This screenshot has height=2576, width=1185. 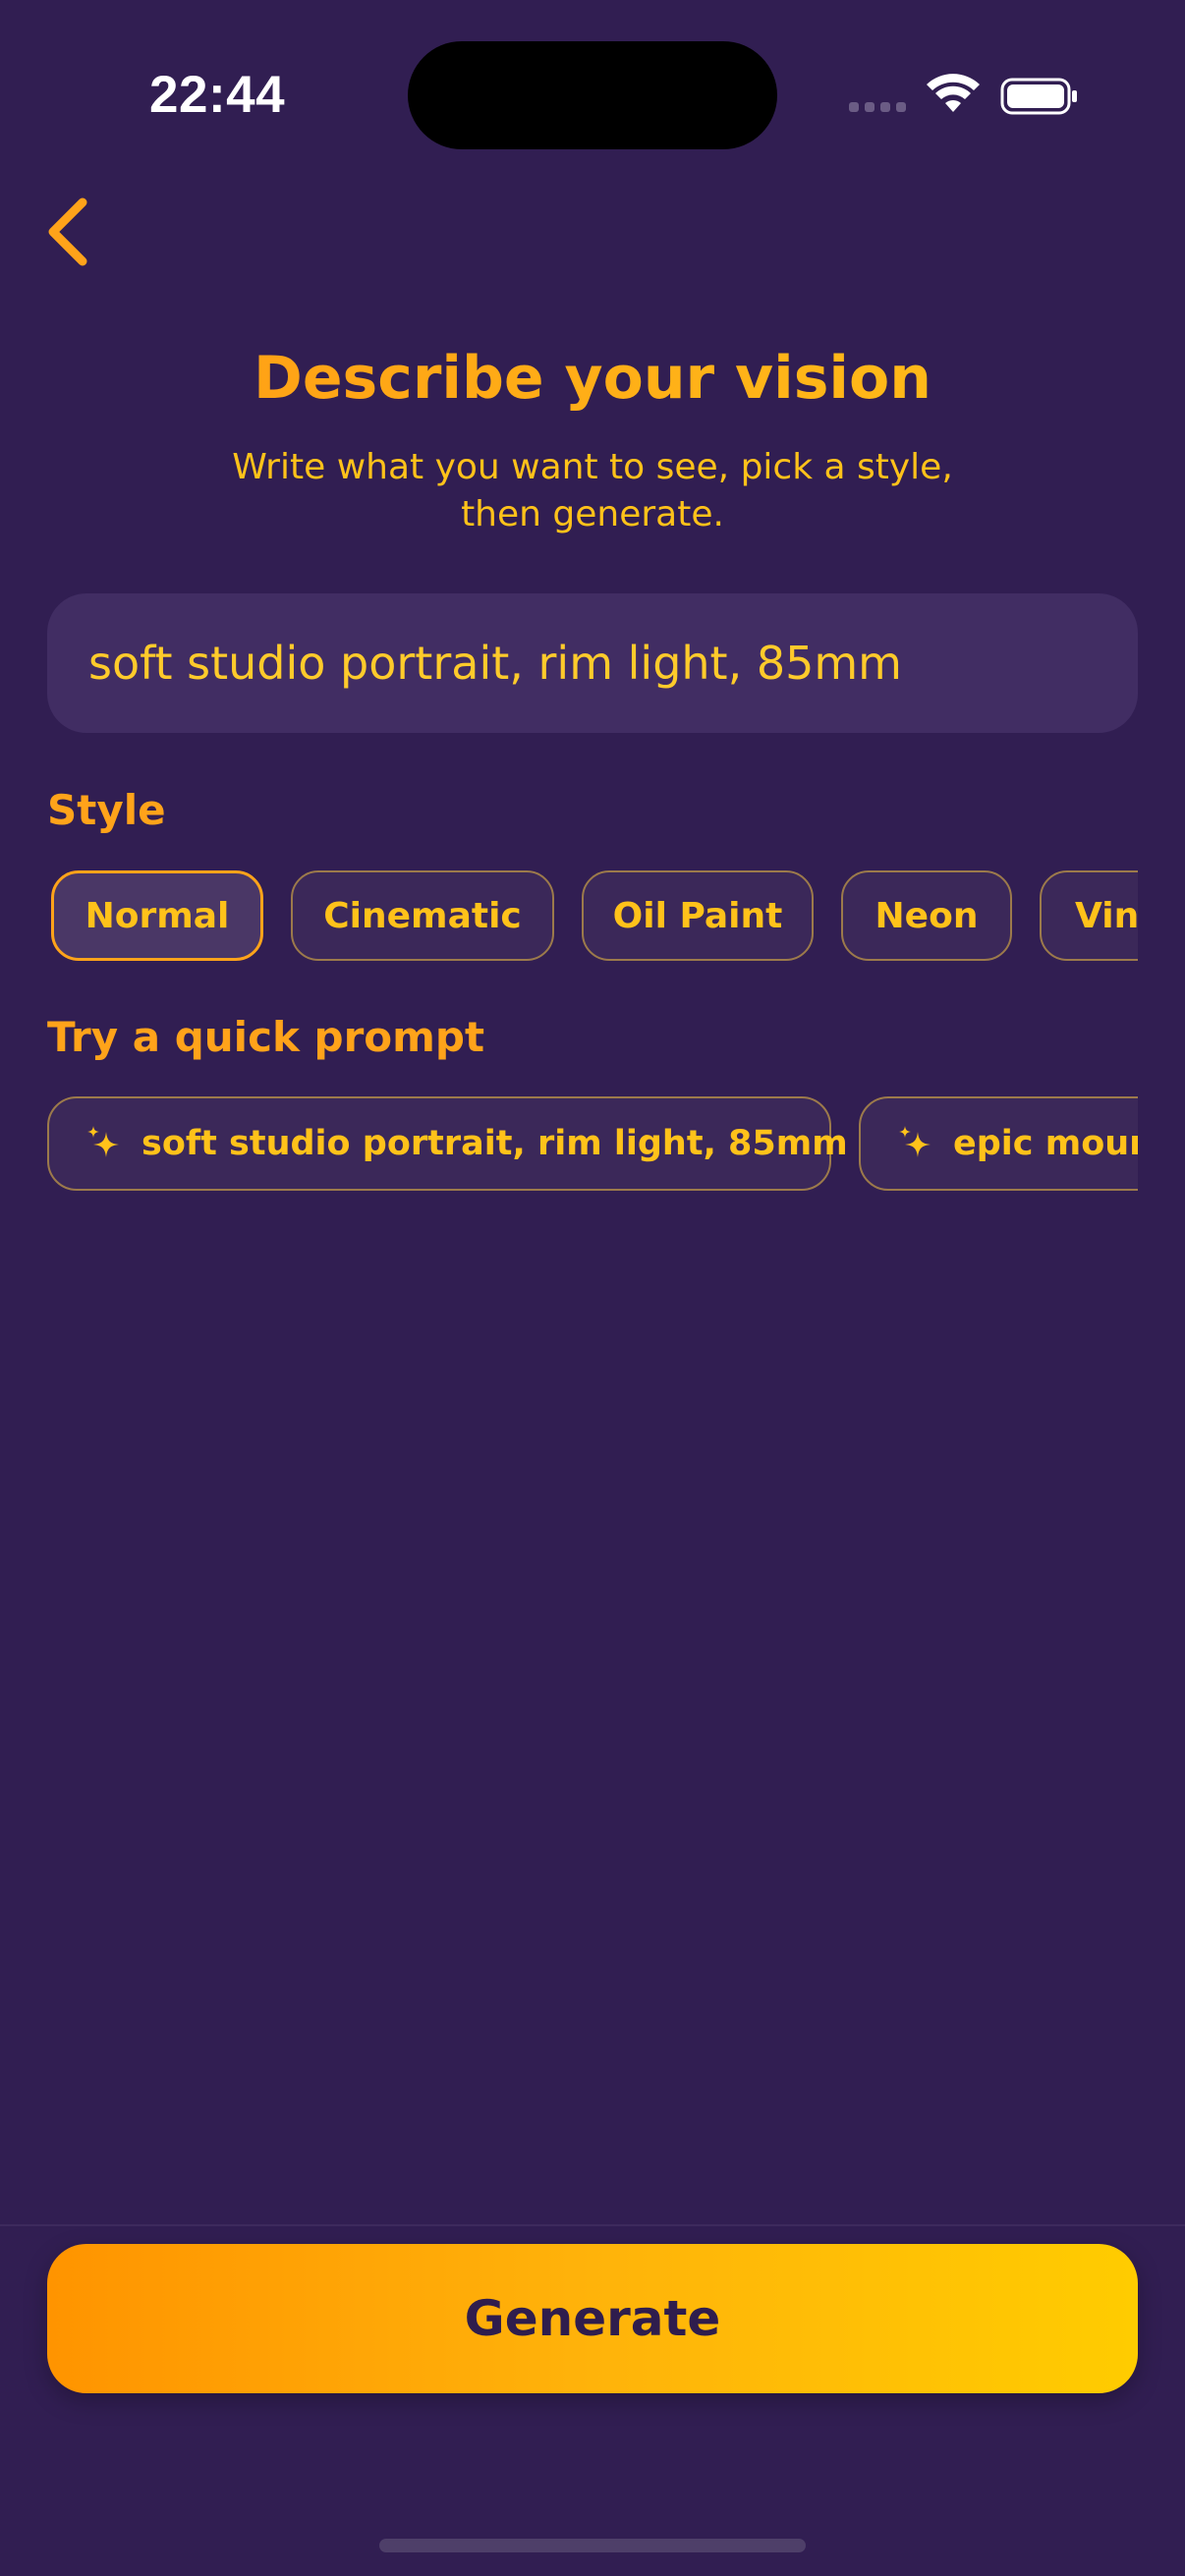 I want to click on style-chip-cinematic: Cinematic, so click(x=423, y=915).